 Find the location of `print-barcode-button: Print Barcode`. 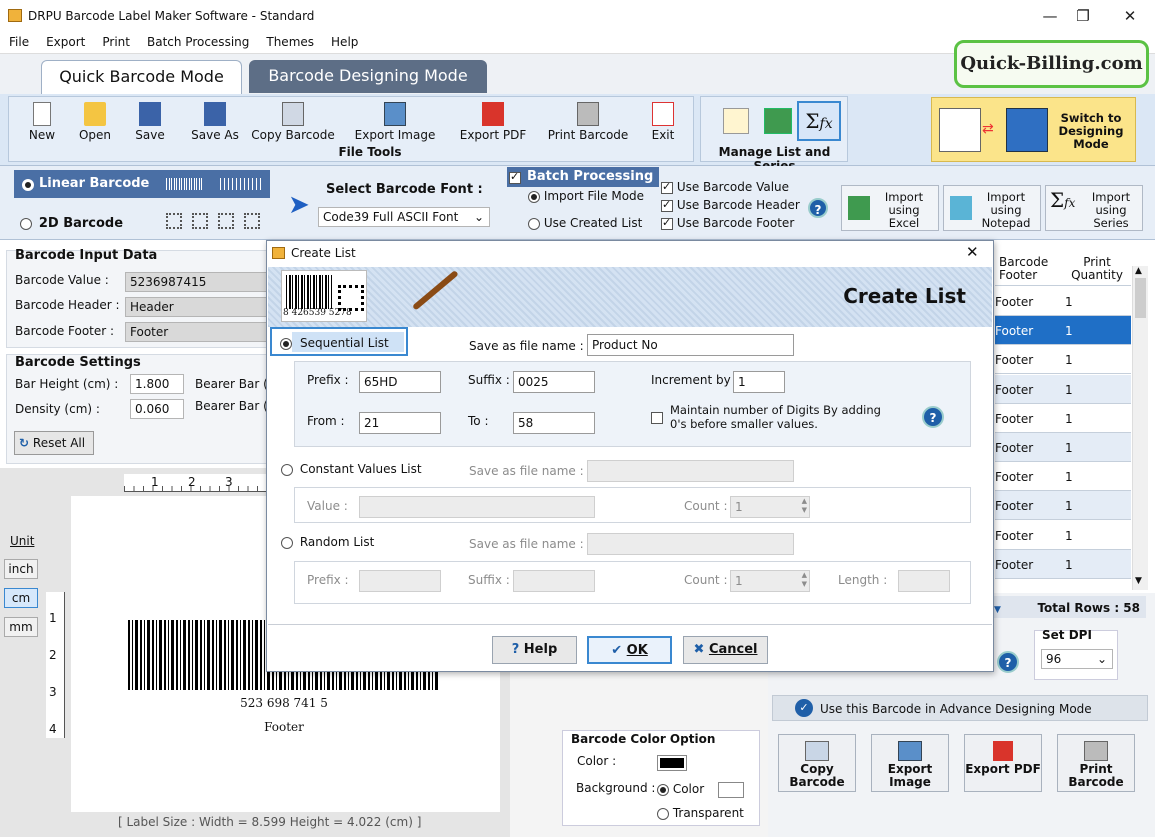

print-barcode-button: Print Barcode is located at coordinates (588, 122).